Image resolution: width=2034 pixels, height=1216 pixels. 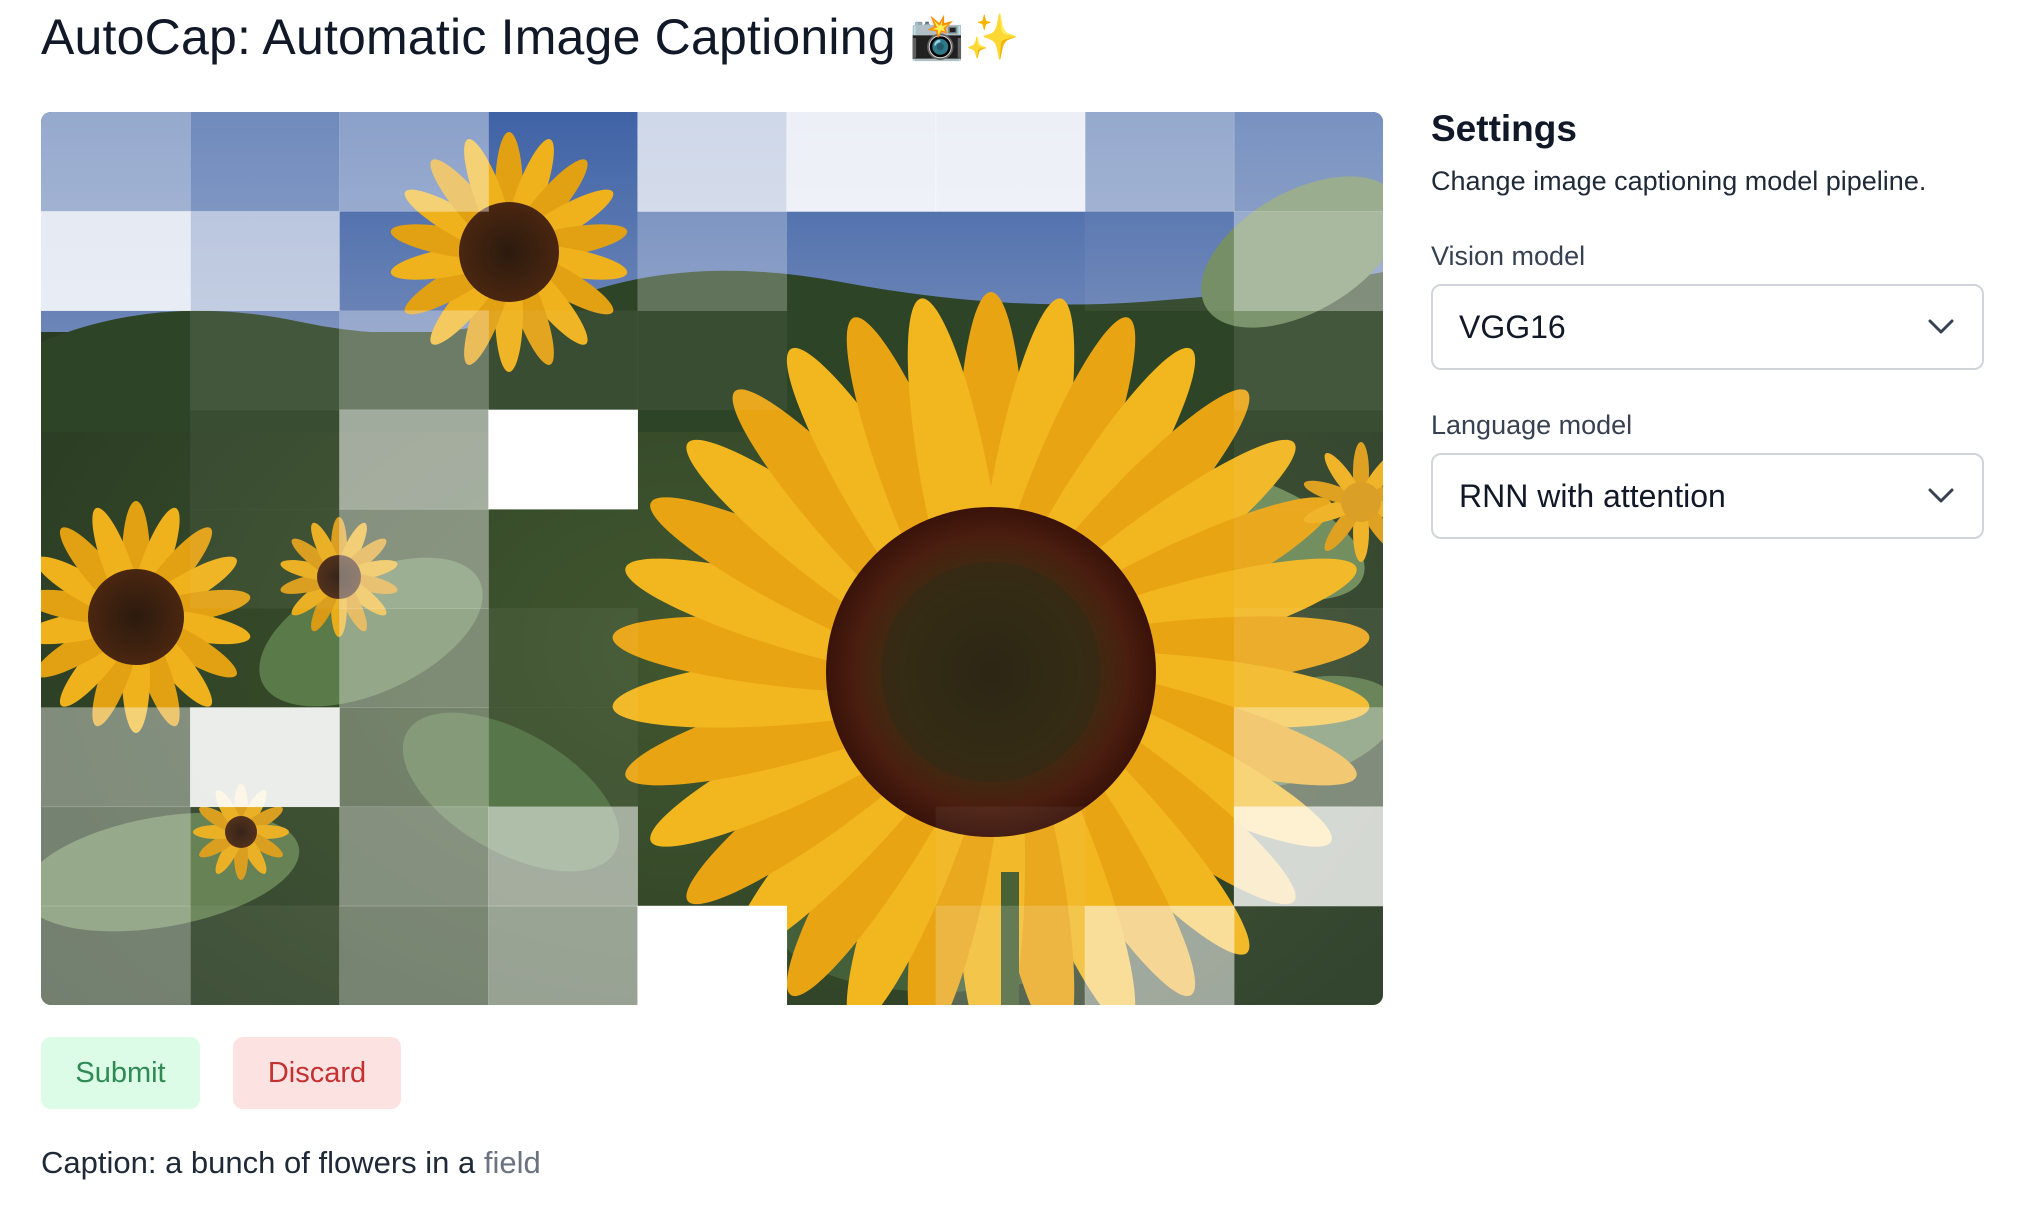 What do you see at coordinates (1512, 326) in the screenshot?
I see `vision-model-value: VGG16` at bounding box center [1512, 326].